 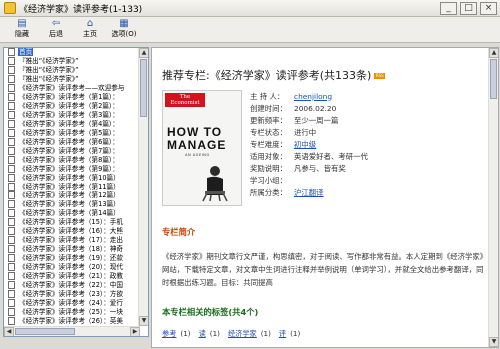 I want to click on scroll-down-icon: ▼, so click(x=143, y=321).